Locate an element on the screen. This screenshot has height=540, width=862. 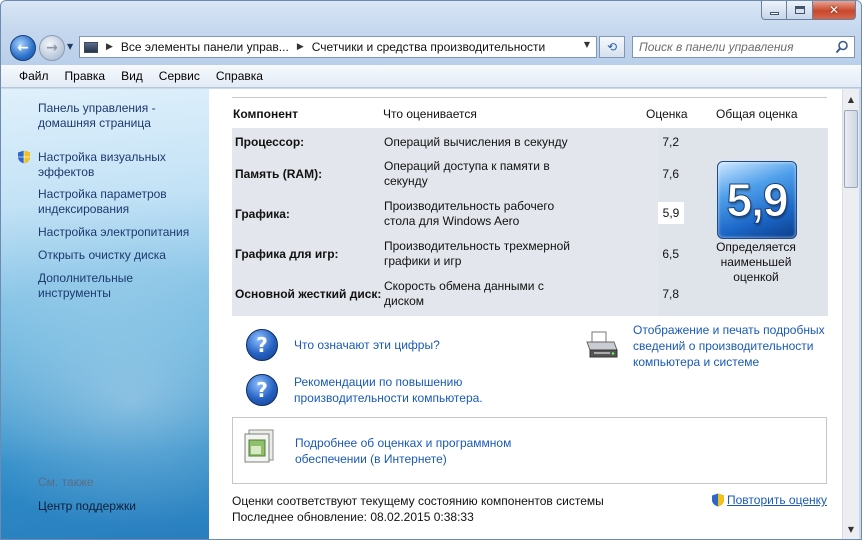
row-gaming-label: Графика для игр: is located at coordinates (287, 254).